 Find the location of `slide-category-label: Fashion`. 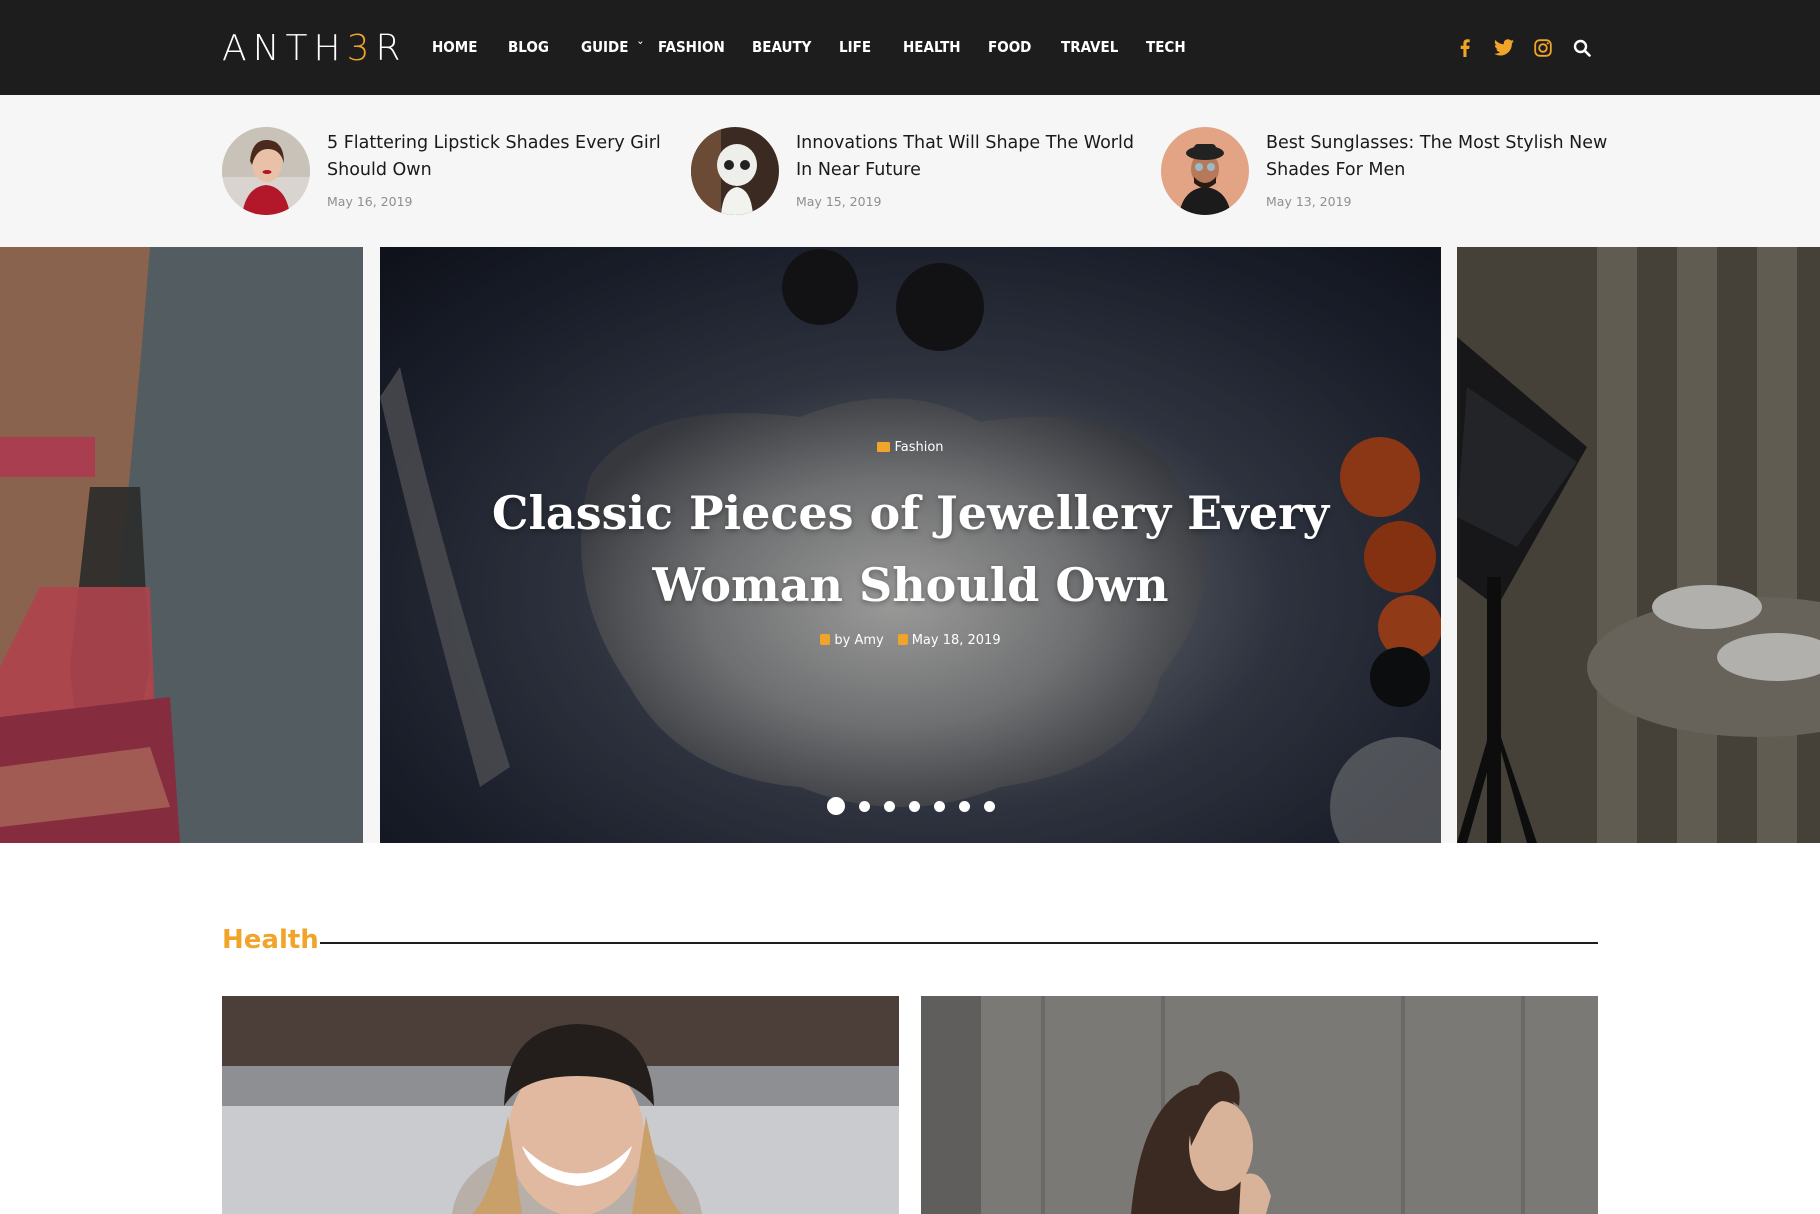

slide-category-label: Fashion is located at coordinates (919, 447).